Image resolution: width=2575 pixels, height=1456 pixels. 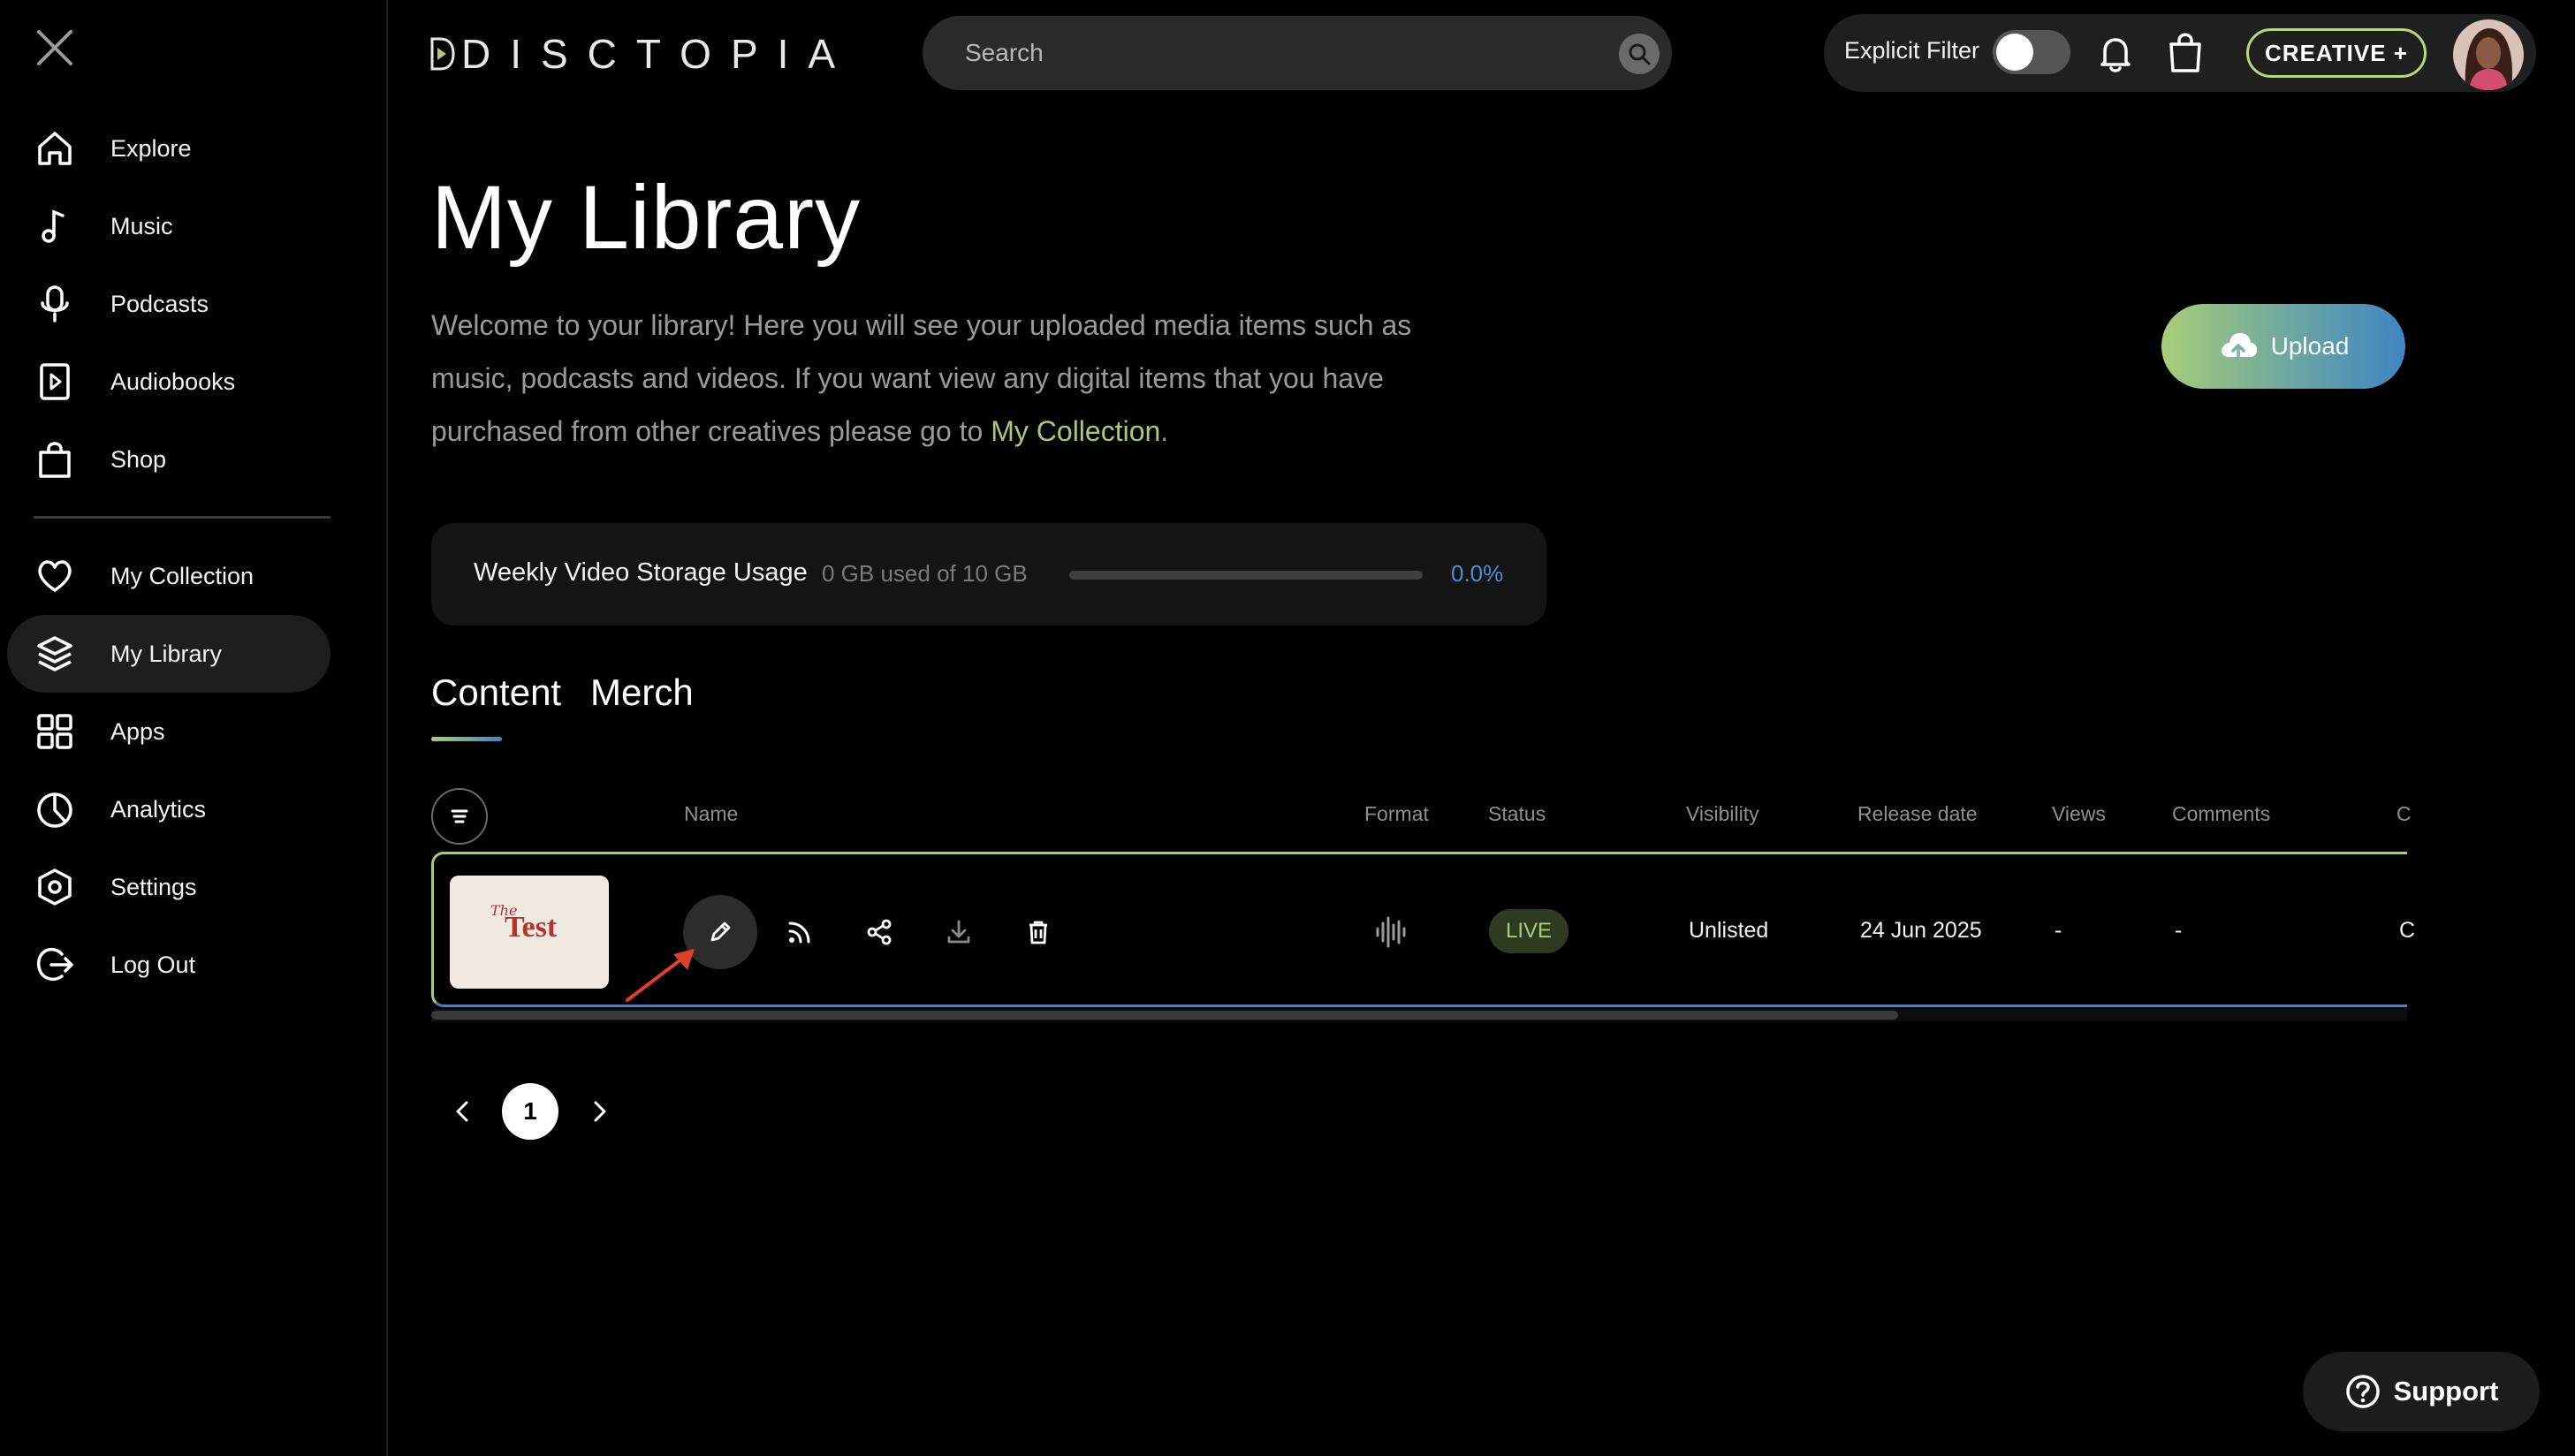 I want to click on column-header-status: Status, so click(x=1517, y=814).